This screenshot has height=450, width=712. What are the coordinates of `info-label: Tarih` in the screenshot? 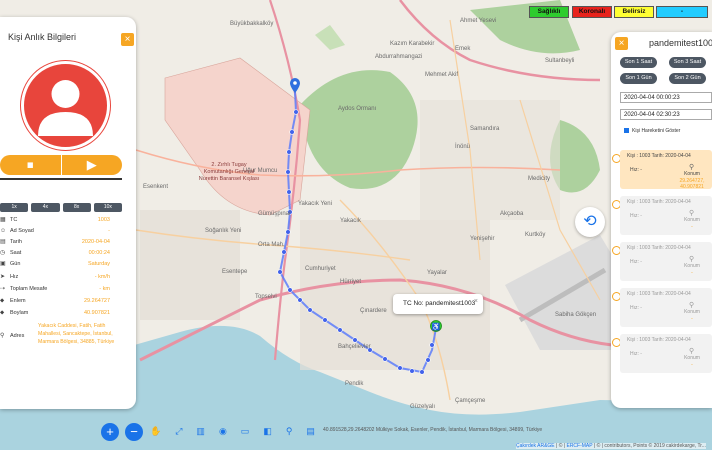 It's located at (16, 242).